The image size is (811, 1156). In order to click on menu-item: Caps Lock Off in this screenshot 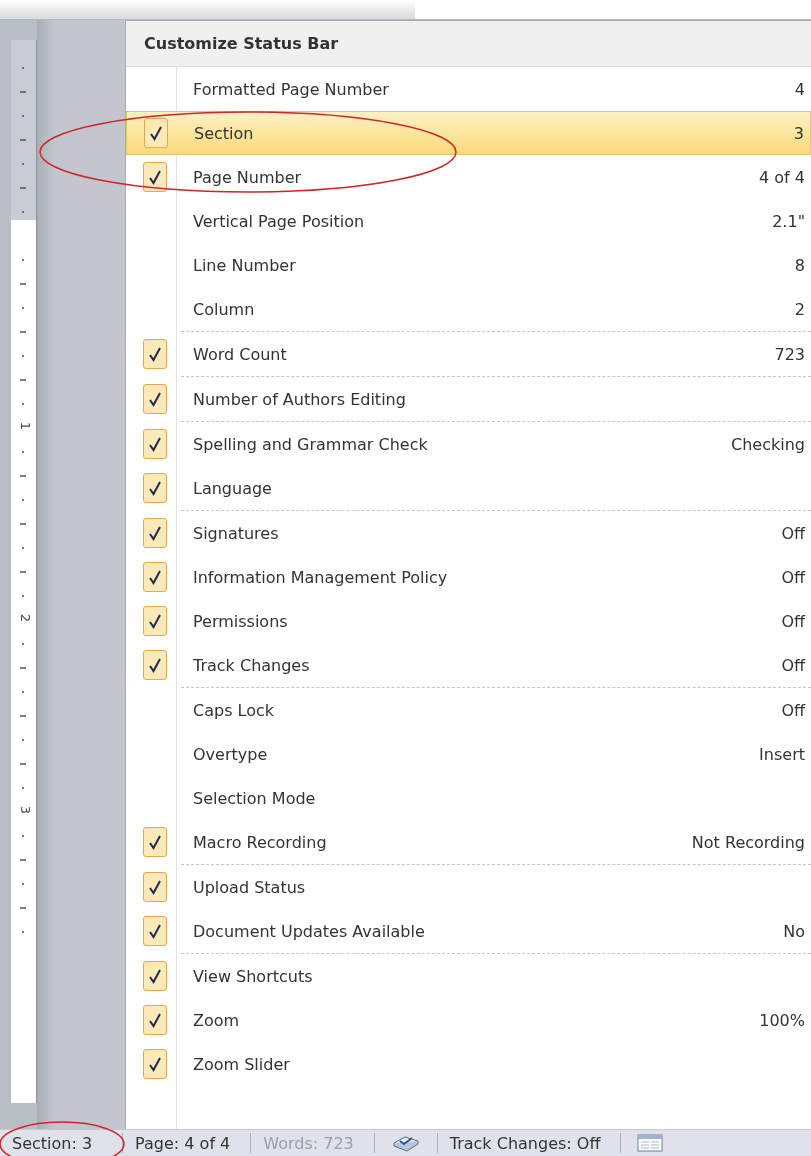, I will do `click(468, 710)`.